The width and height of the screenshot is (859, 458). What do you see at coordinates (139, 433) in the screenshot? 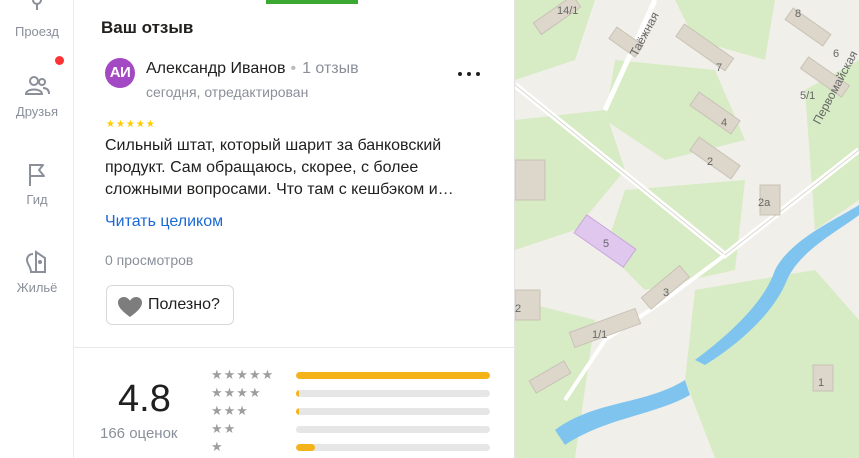
I see `rating-count: 166 оценок` at bounding box center [139, 433].